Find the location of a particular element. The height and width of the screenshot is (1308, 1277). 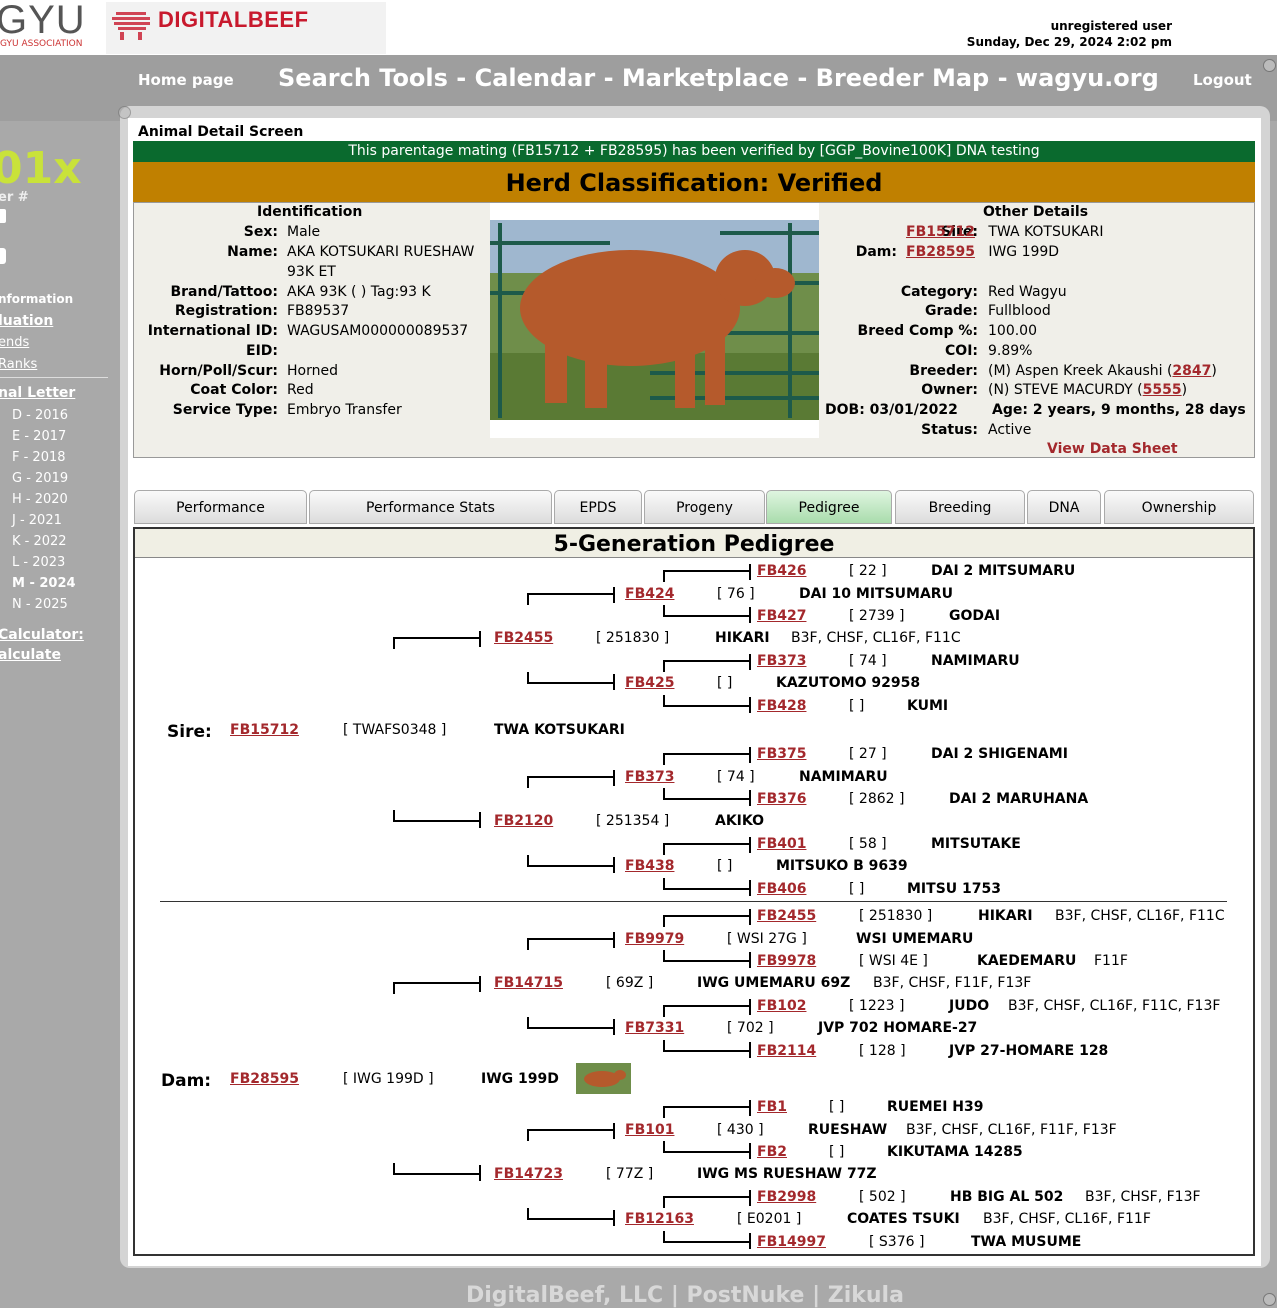

pedigree-animal-link: FB2 is located at coordinates (772, 1152).